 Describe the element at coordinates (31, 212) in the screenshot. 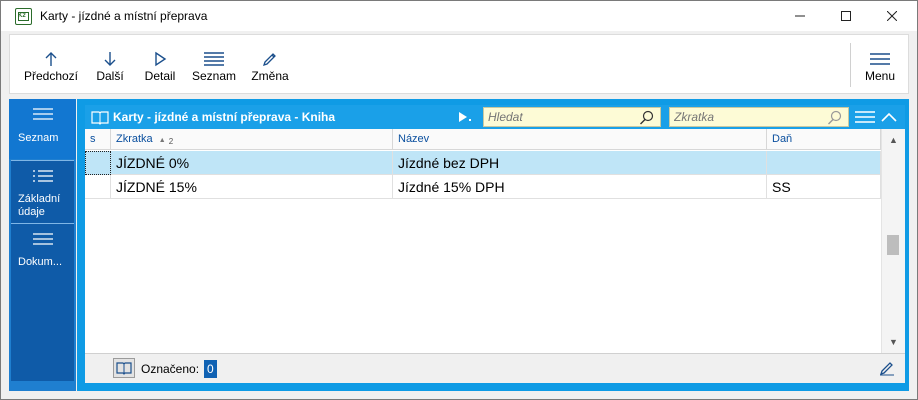

I see `sidebar-item-label-line2: údaje` at that location.